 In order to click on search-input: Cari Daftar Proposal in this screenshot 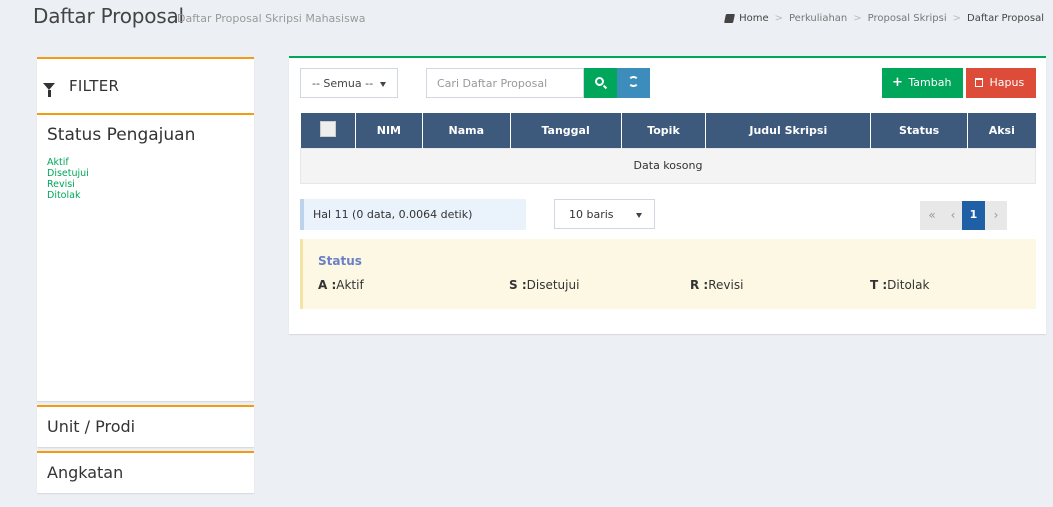, I will do `click(505, 83)`.